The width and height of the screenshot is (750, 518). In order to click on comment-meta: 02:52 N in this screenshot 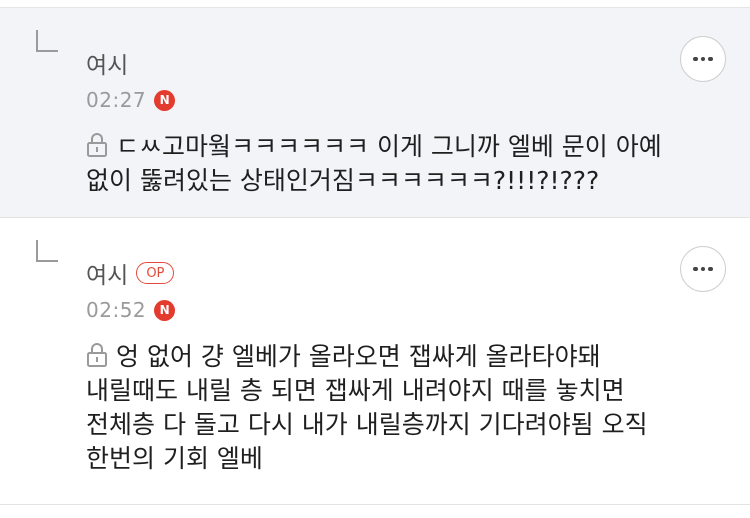, I will do `click(131, 310)`.